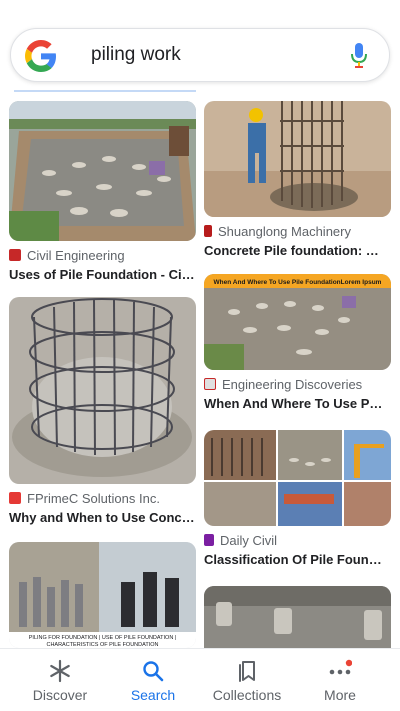 This screenshot has height=711, width=400. Describe the element at coordinates (240, 540) in the screenshot. I see `result-source: Daily Civil` at that location.